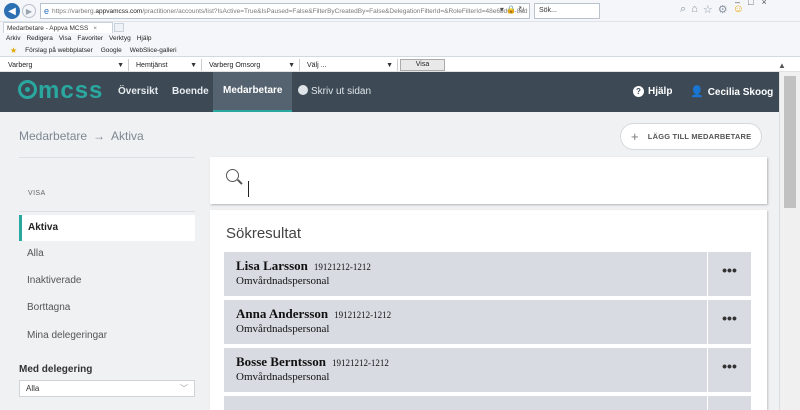  I want to click on fav-item-webslice: WebSlice-galleri, so click(153, 50).